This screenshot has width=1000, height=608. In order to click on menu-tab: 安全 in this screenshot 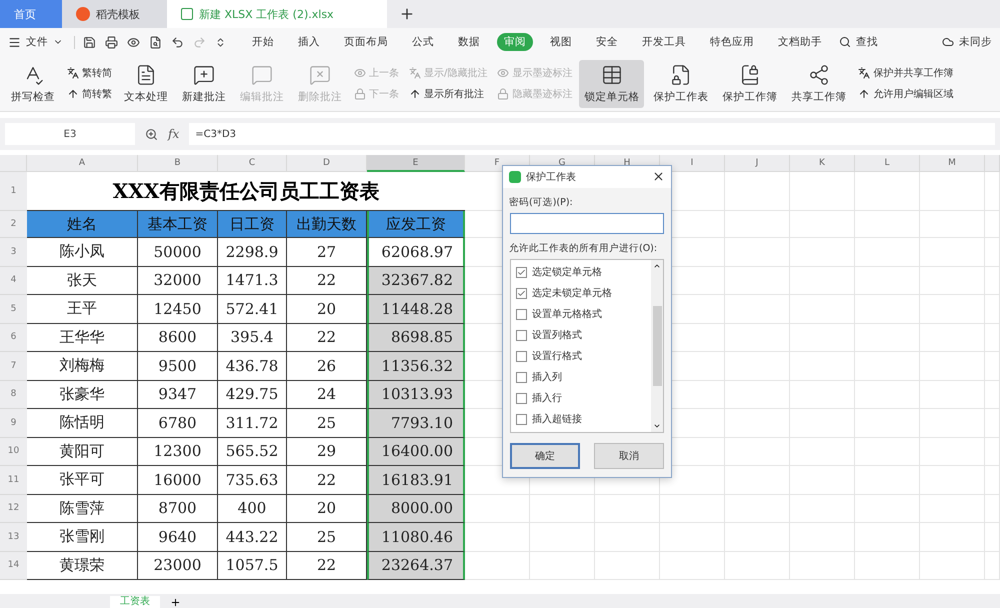, I will do `click(607, 42)`.